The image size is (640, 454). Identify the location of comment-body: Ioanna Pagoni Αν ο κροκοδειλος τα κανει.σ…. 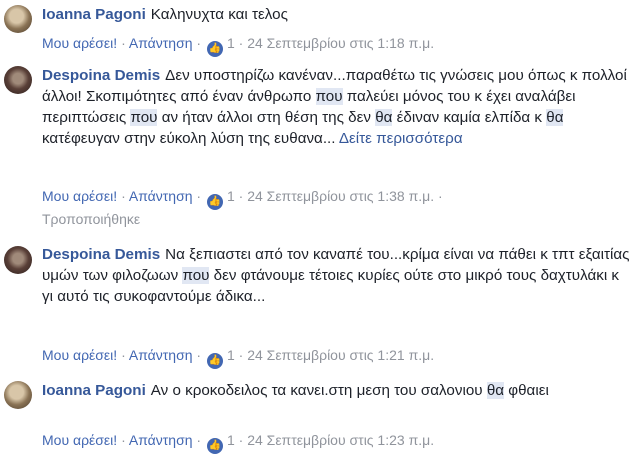
(338, 390).